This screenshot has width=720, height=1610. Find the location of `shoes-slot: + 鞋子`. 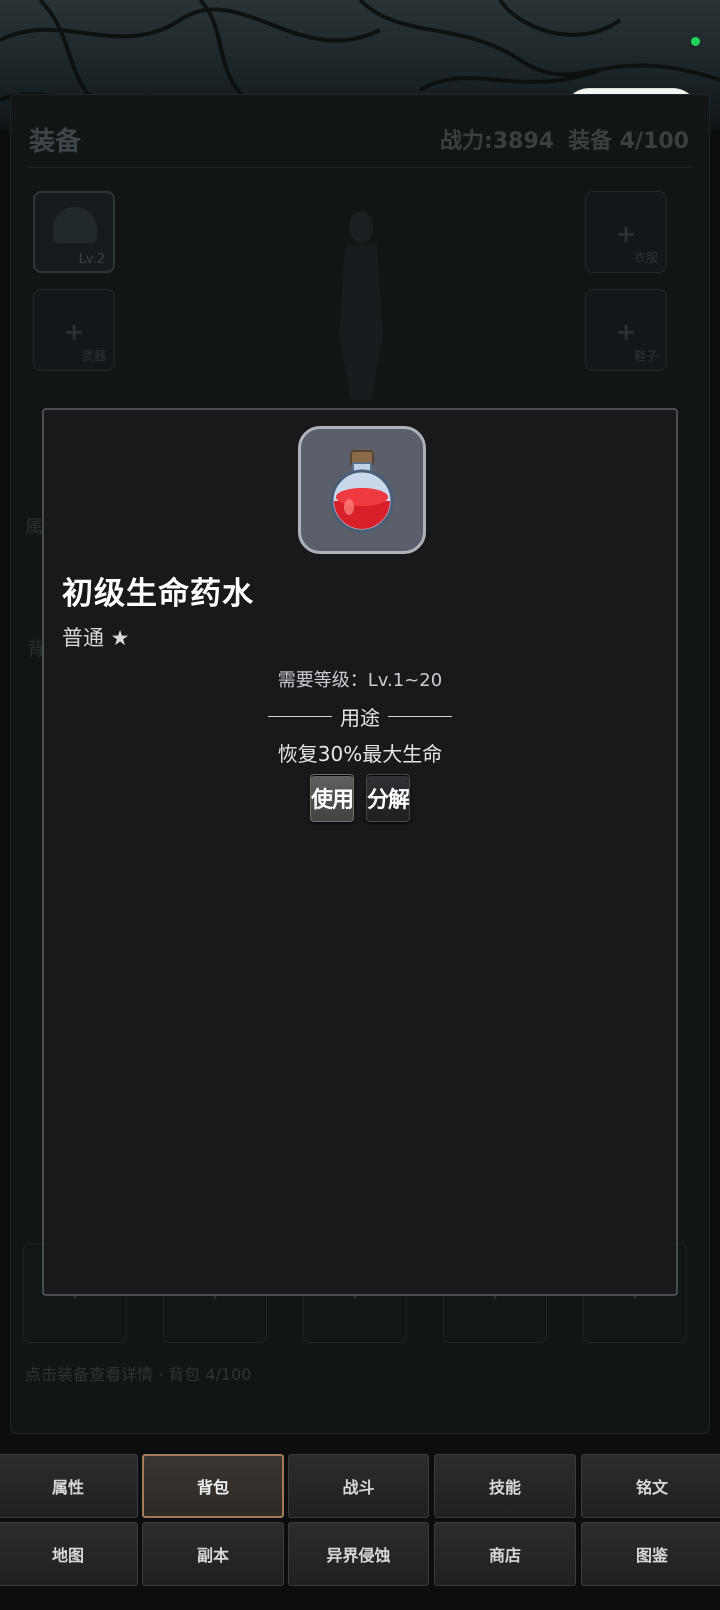

shoes-slot: + 鞋子 is located at coordinates (626, 330).